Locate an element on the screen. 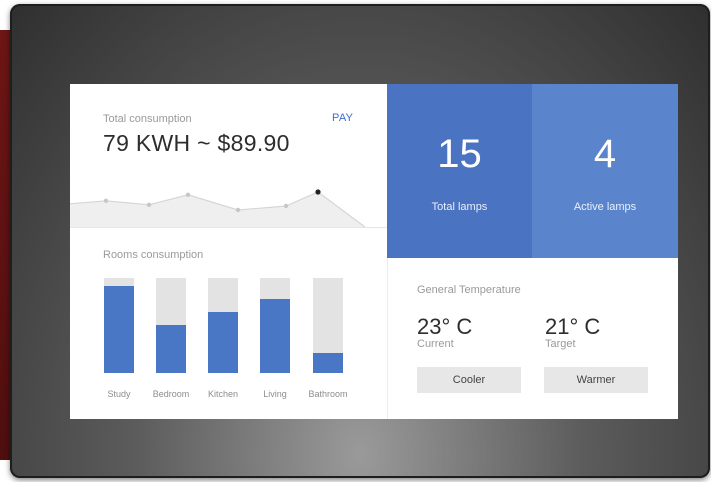 Image resolution: width=711 pixels, height=482 pixels. total-lamps-tile: 15 Total lamps is located at coordinates (459, 171).